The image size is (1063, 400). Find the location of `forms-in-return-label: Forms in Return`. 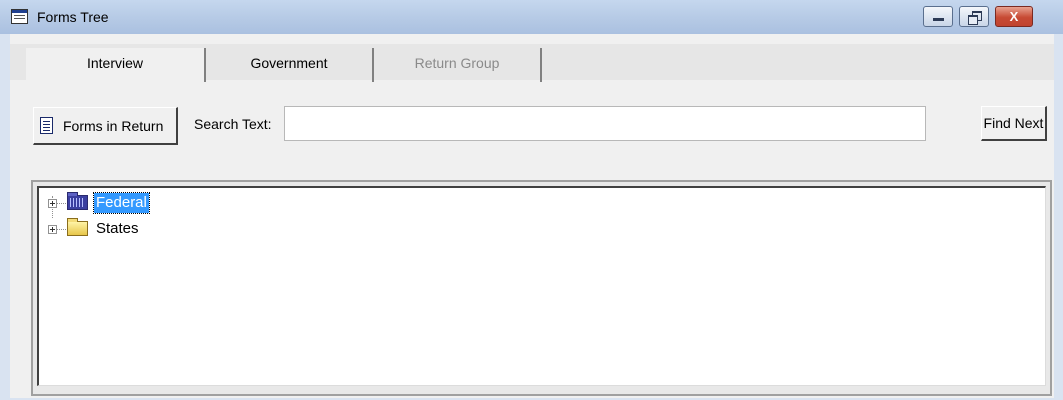

forms-in-return-label: Forms in Return is located at coordinates (113, 126).